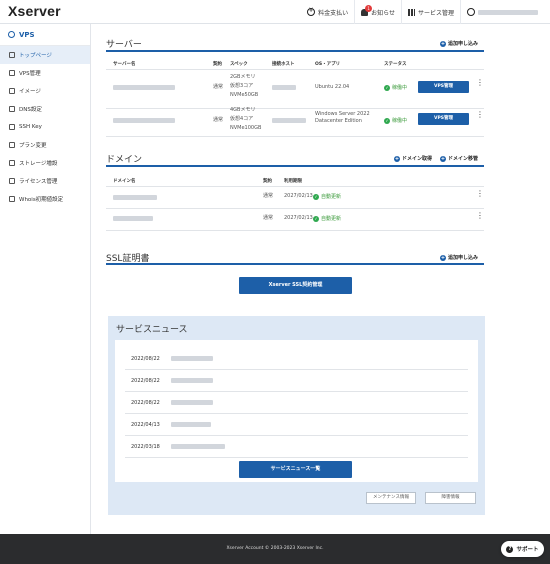  What do you see at coordinates (413, 158) in the screenshot?
I see `domain-get-link: + ドメイン取得` at bounding box center [413, 158].